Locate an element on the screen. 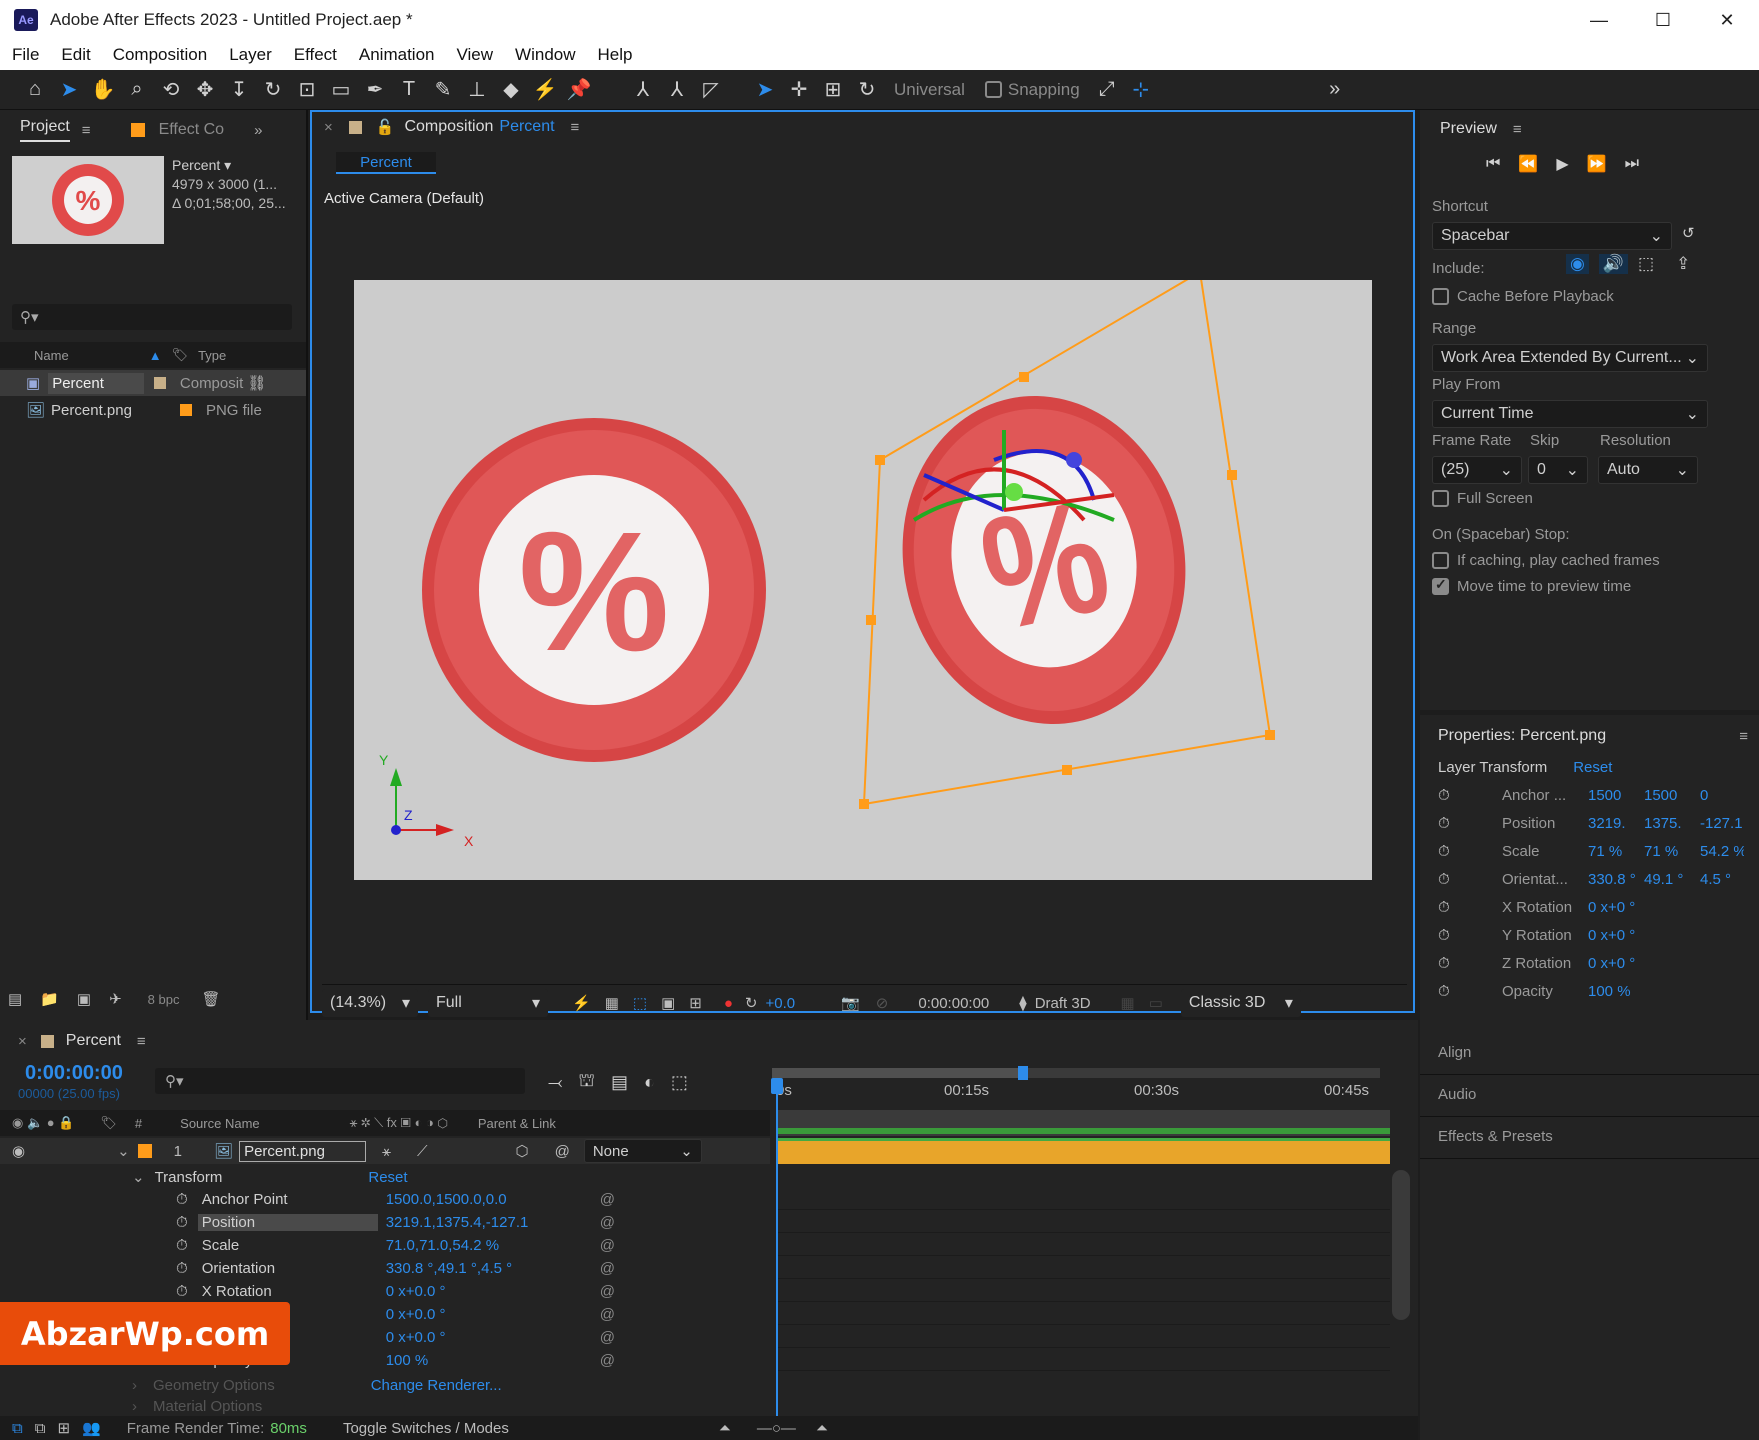 This screenshot has width=1759, height=1440. menu-edit: Edit is located at coordinates (74, 55).